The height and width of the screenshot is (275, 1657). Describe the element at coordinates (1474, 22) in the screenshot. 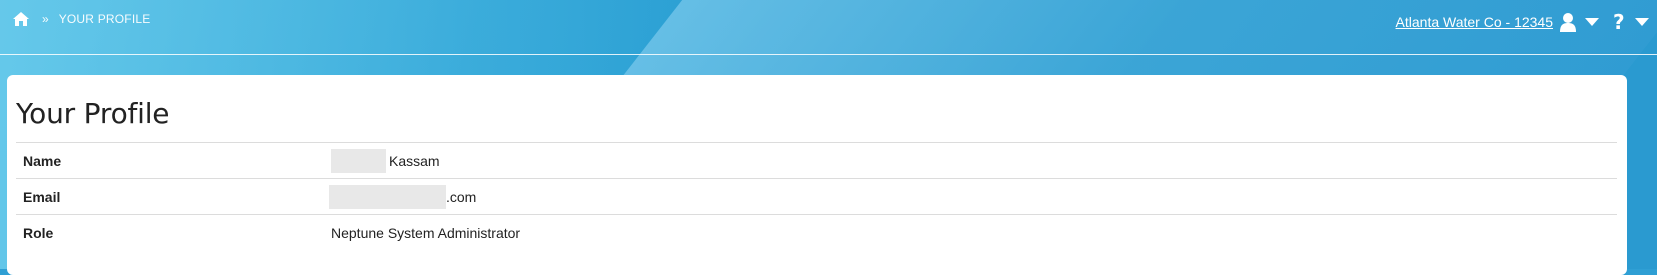

I see `account-link: Atlanta Water Co - 12345` at that location.